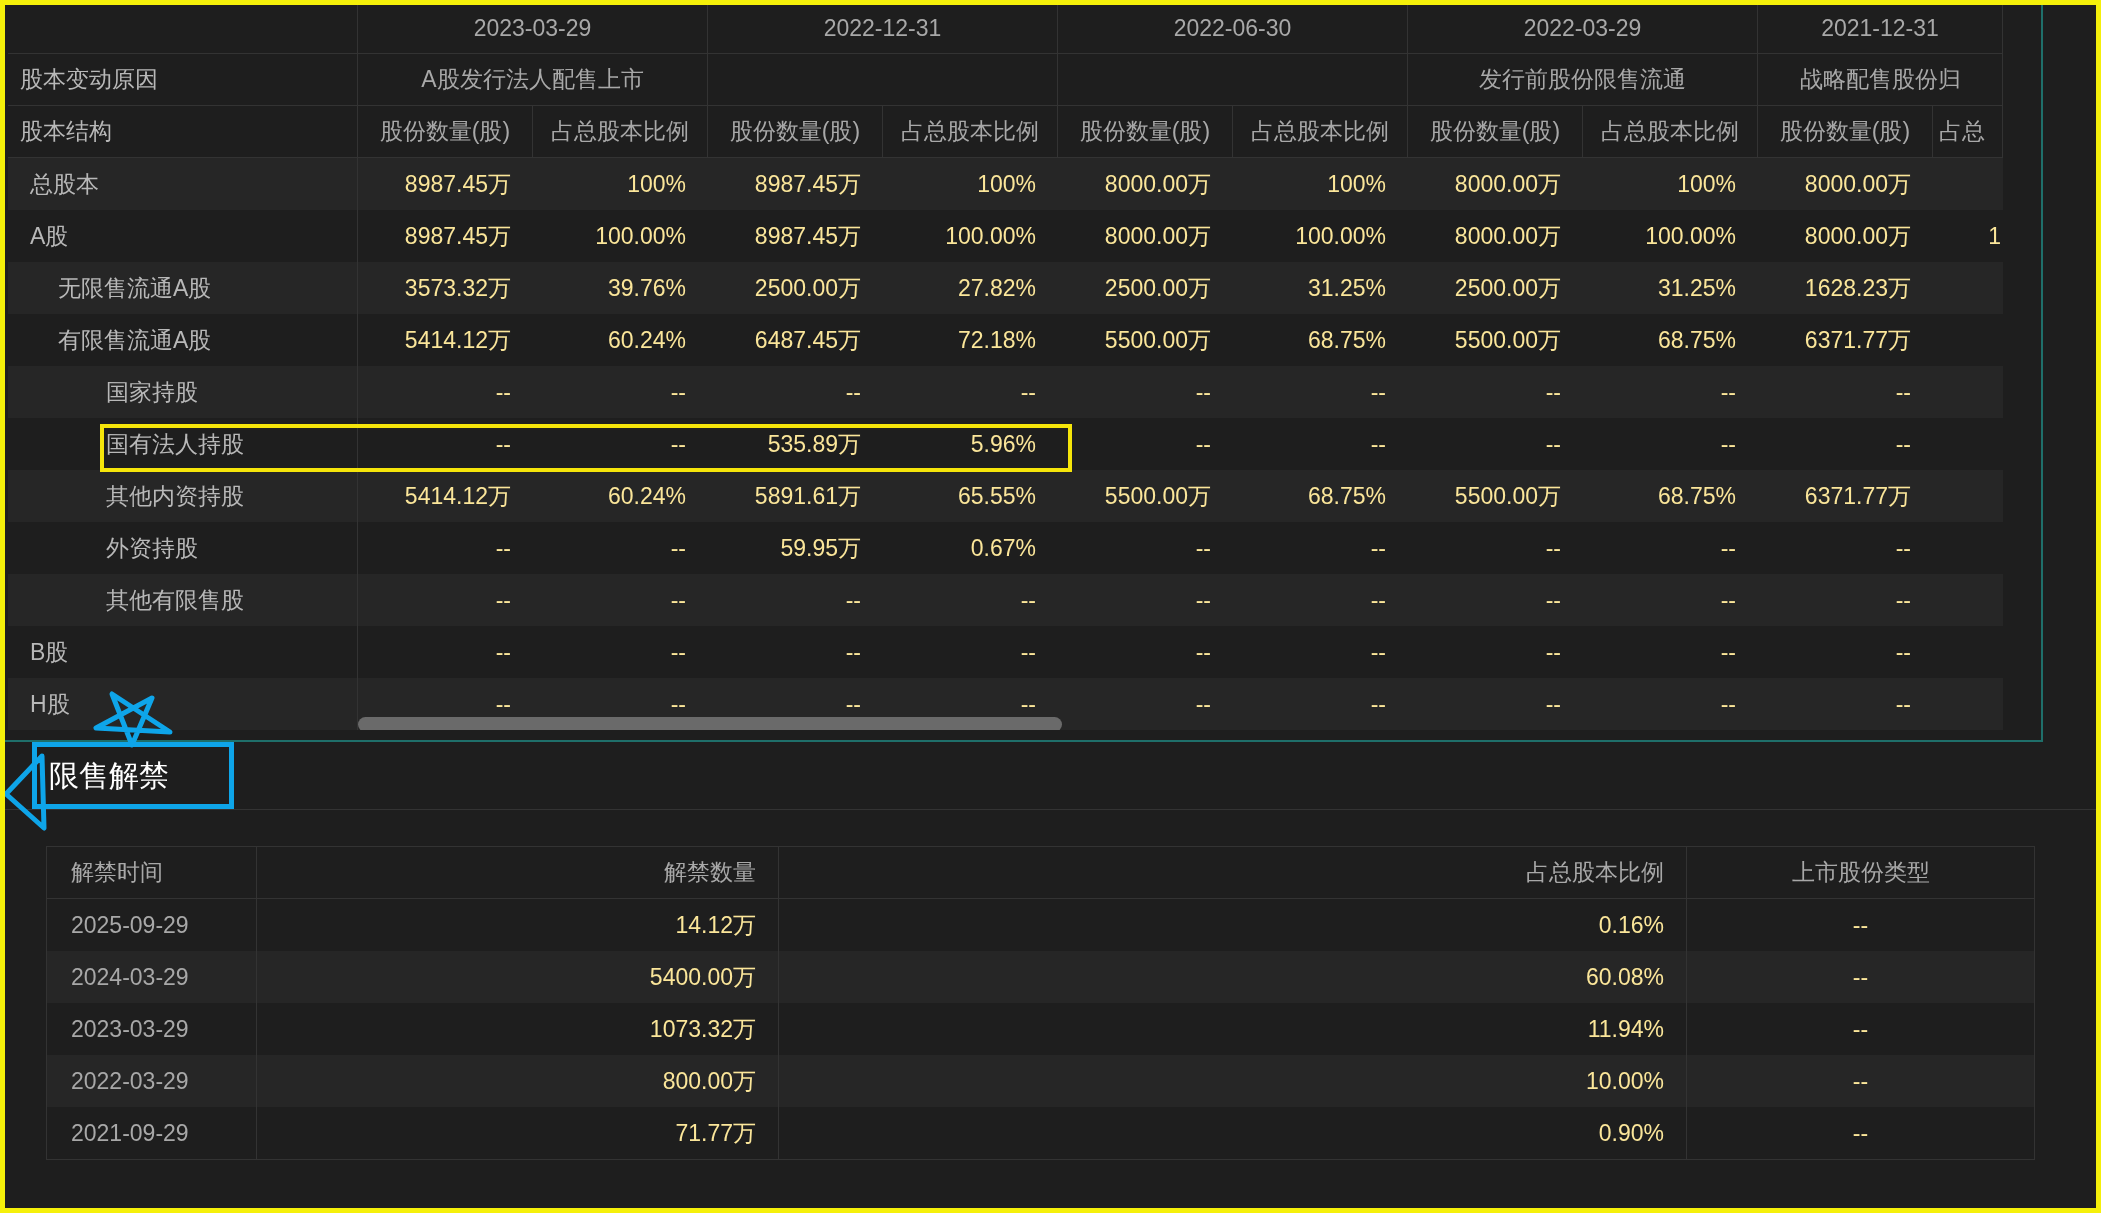 This screenshot has height=1213, width=2101. Describe the element at coordinates (130, 1029) in the screenshot. I see `table-cell-text: 2023-03-29` at that location.